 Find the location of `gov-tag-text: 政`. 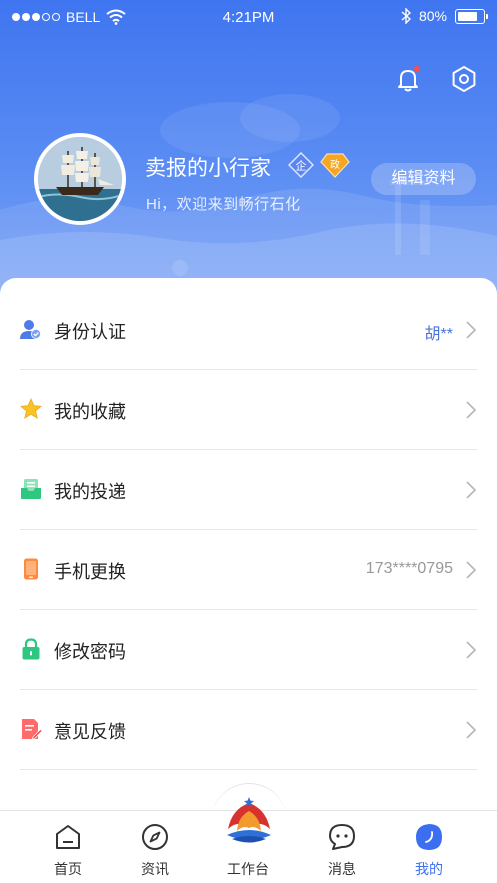

gov-tag-text: 政 is located at coordinates (335, 164).